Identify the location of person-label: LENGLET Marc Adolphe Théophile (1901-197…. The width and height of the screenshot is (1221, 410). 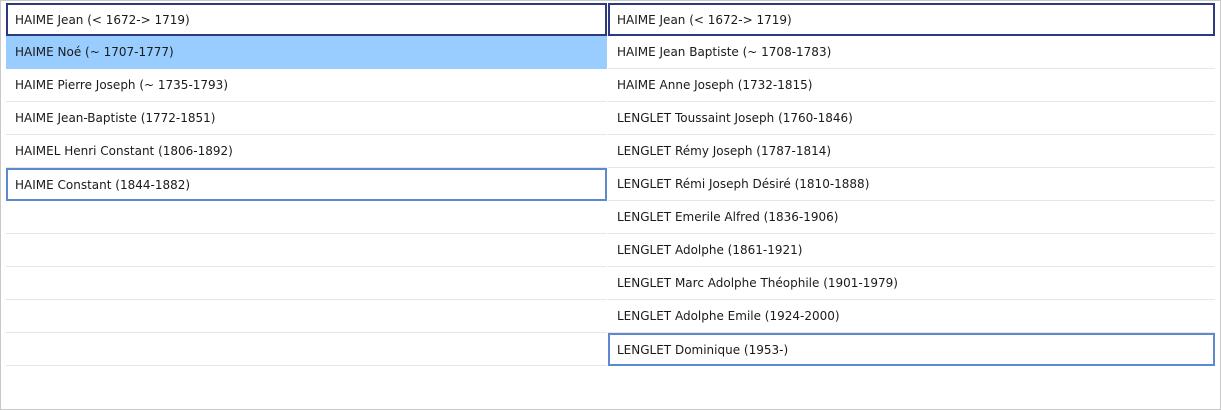
(757, 283).